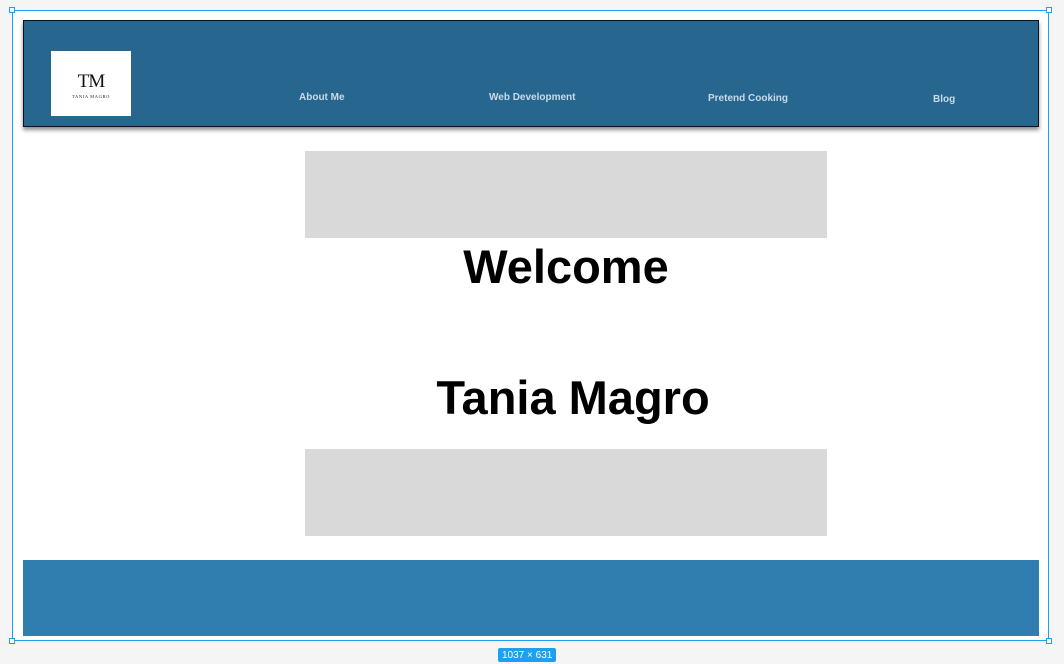 This screenshot has height=664, width=1064. What do you see at coordinates (1049, 10) in the screenshot?
I see `resize-handle-top-right` at bounding box center [1049, 10].